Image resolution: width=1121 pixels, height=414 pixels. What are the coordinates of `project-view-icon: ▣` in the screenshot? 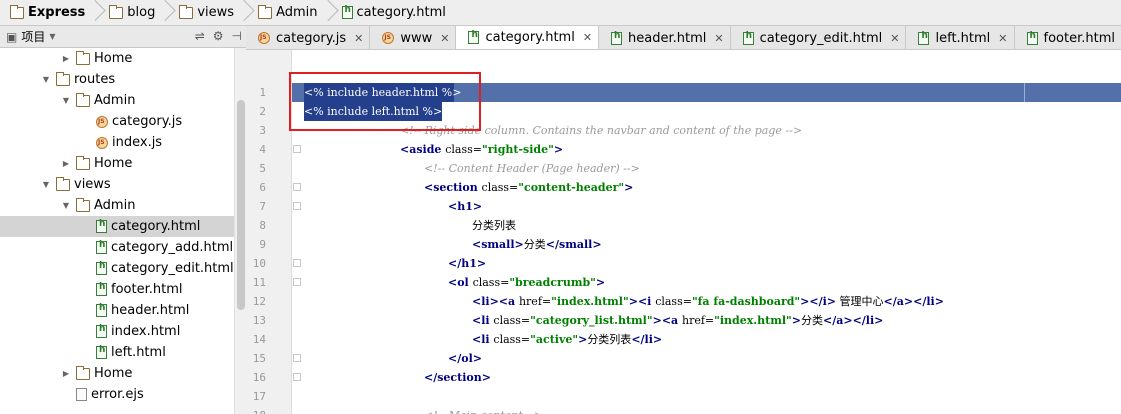 It's located at (11, 37).